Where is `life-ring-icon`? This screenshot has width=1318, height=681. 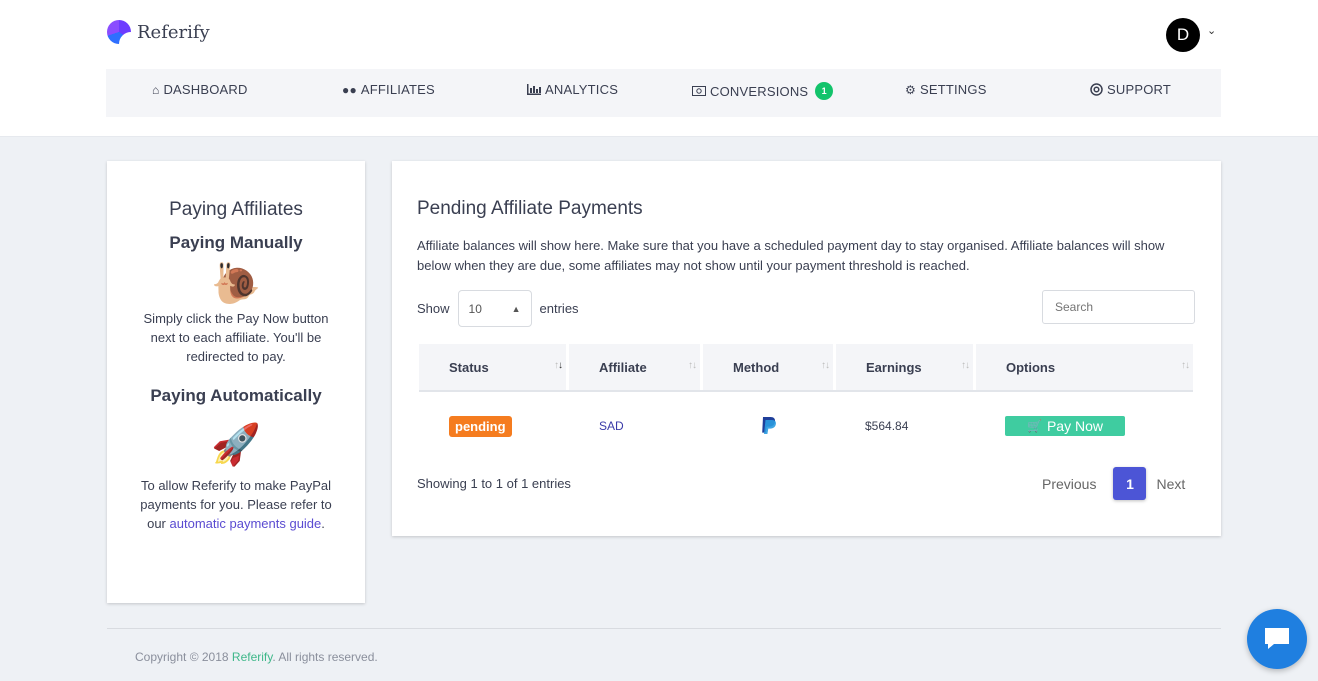 life-ring-icon is located at coordinates (1096, 89).